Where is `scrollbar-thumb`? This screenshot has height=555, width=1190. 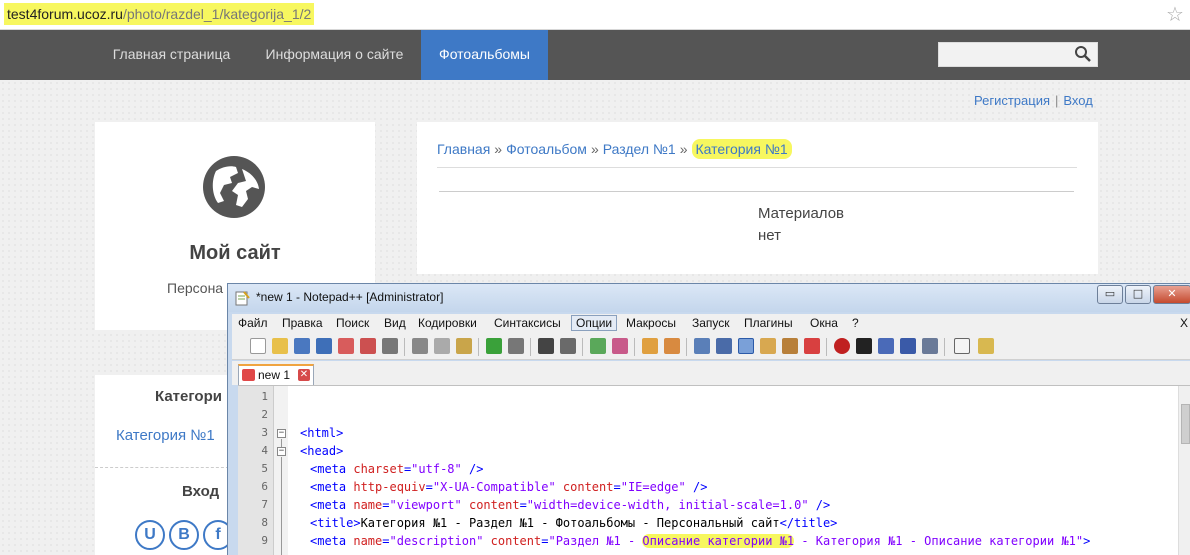 scrollbar-thumb is located at coordinates (1185, 424).